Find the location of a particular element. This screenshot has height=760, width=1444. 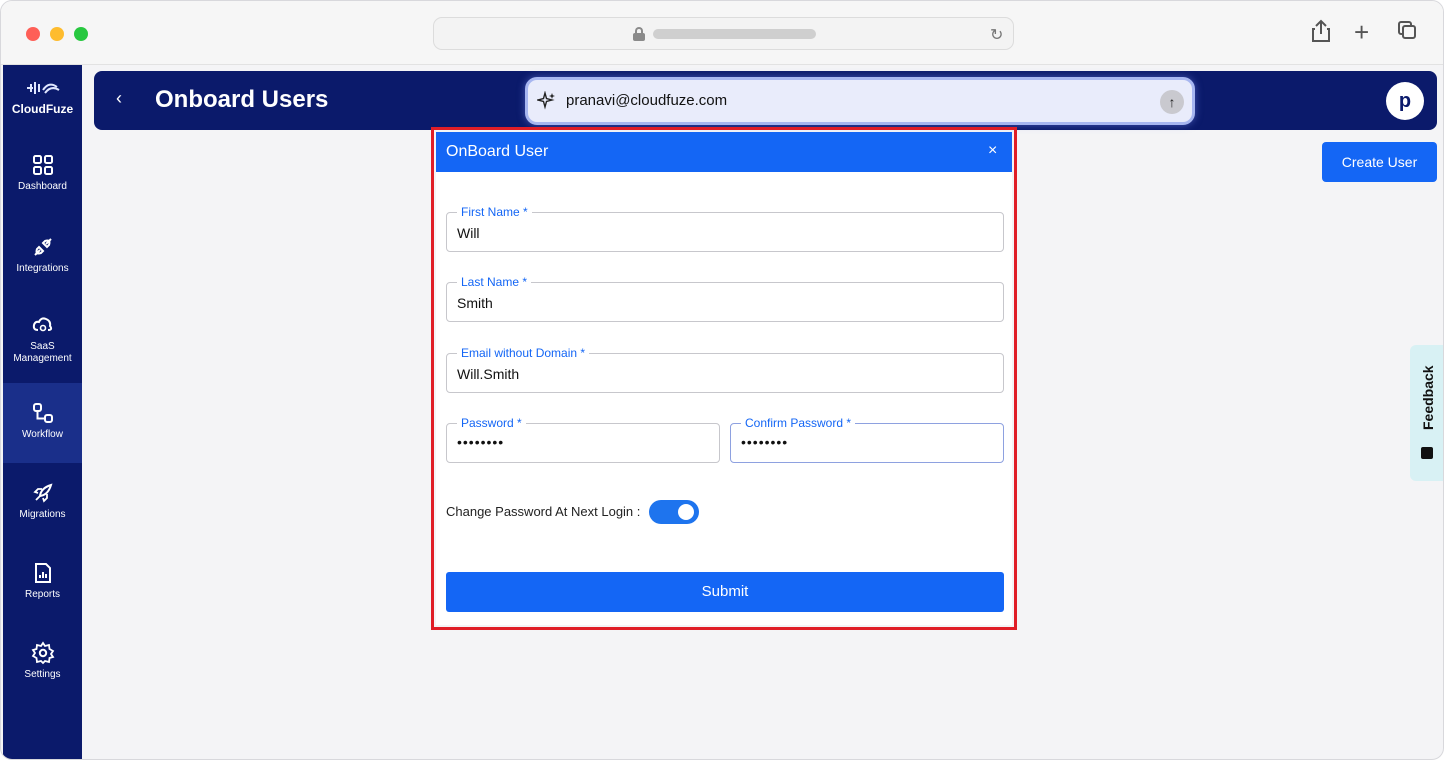

report-icon is located at coordinates (42, 573).